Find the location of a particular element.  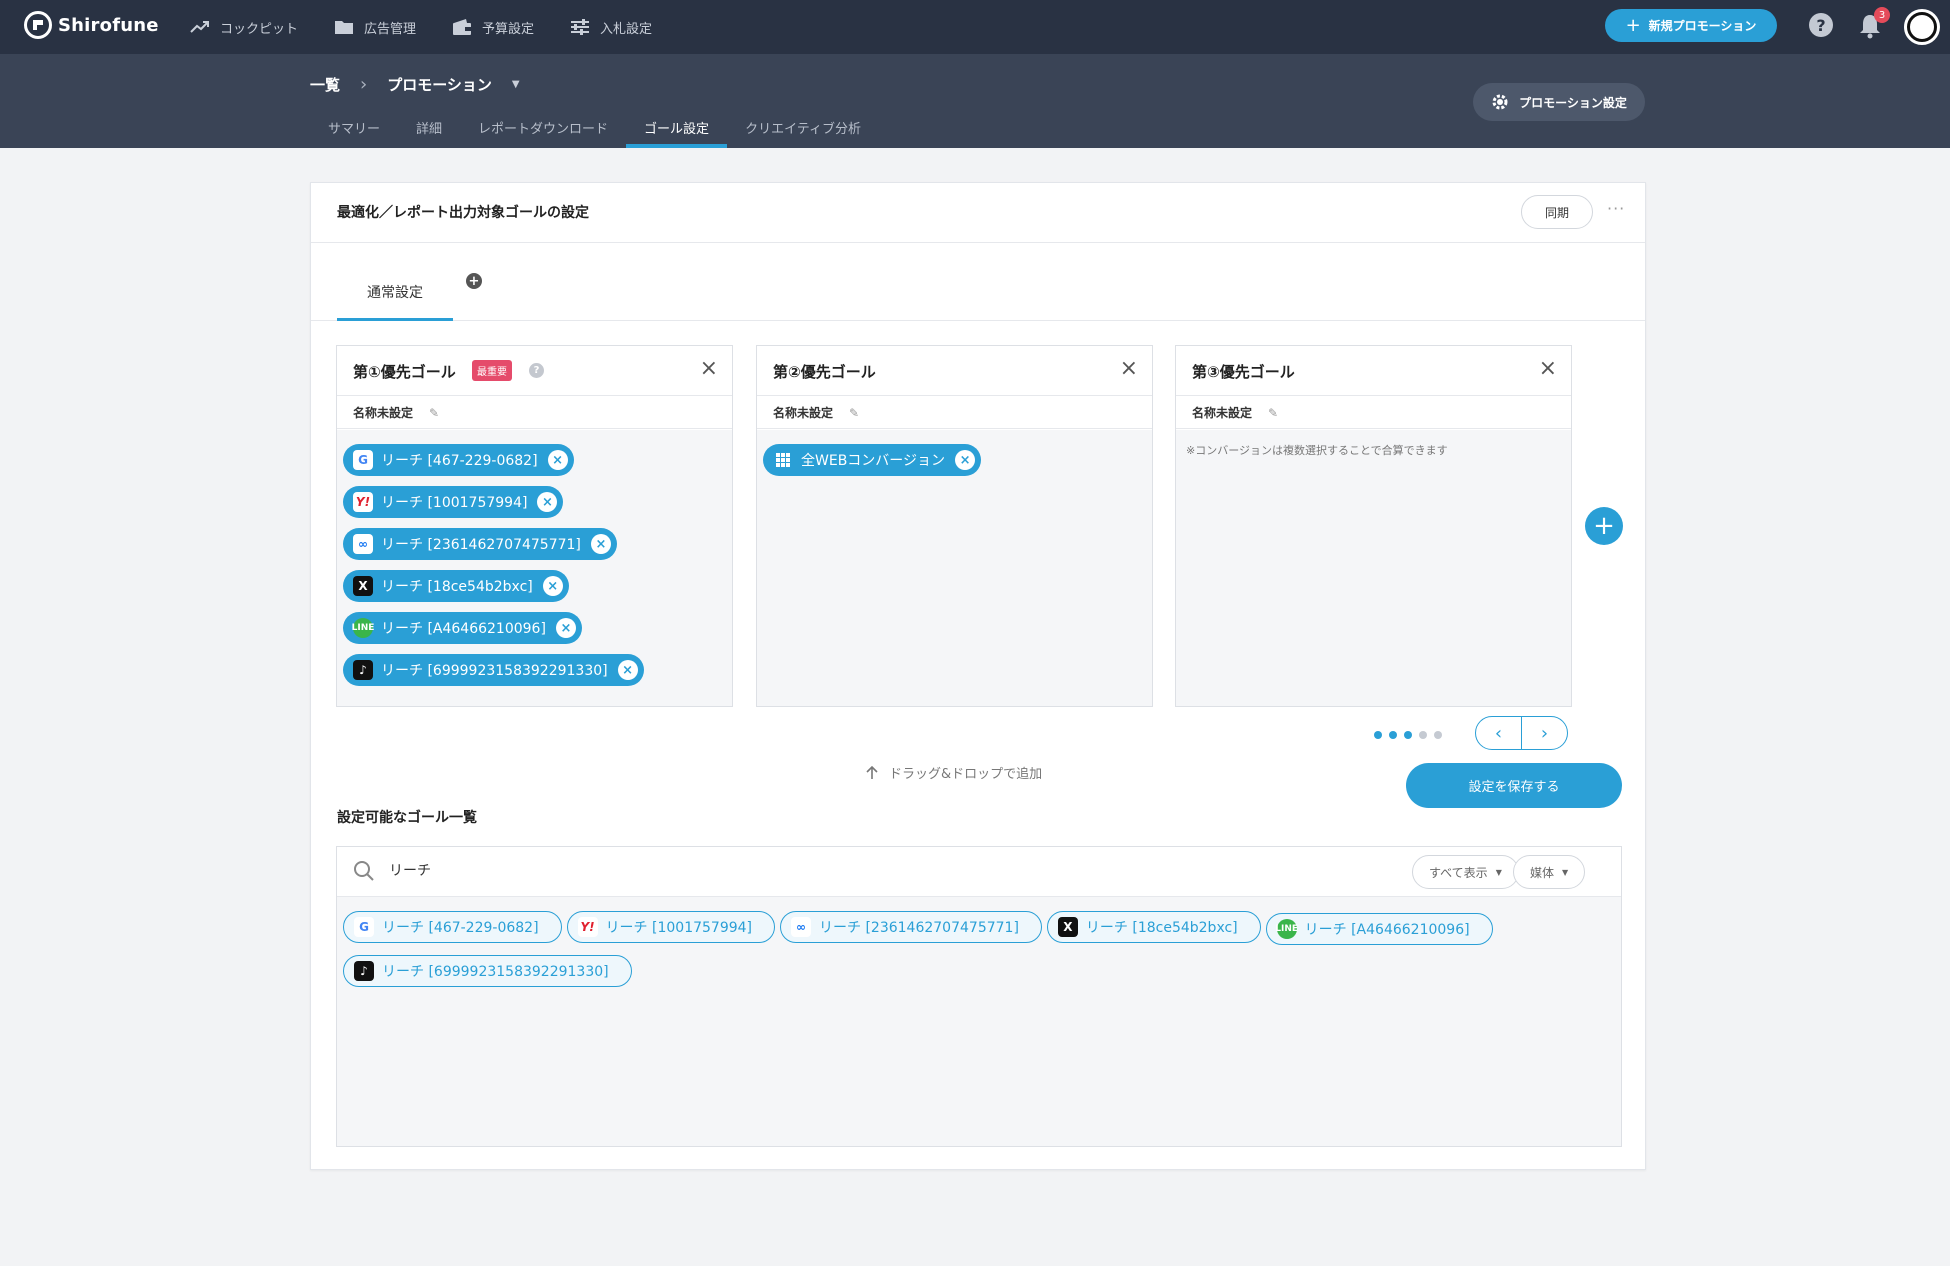

google-icon: G is located at coordinates (363, 460).